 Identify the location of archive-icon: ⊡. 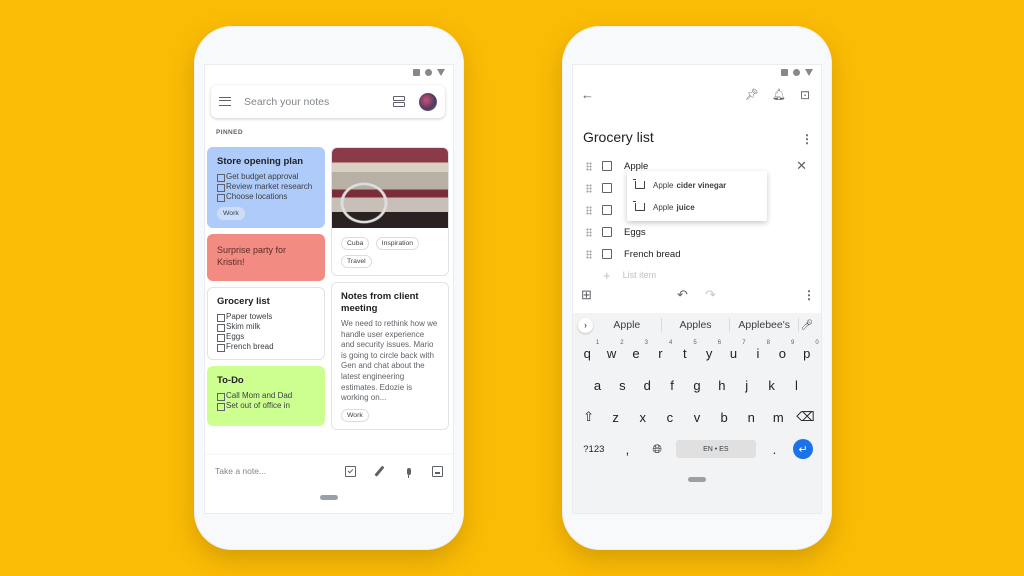
(805, 95).